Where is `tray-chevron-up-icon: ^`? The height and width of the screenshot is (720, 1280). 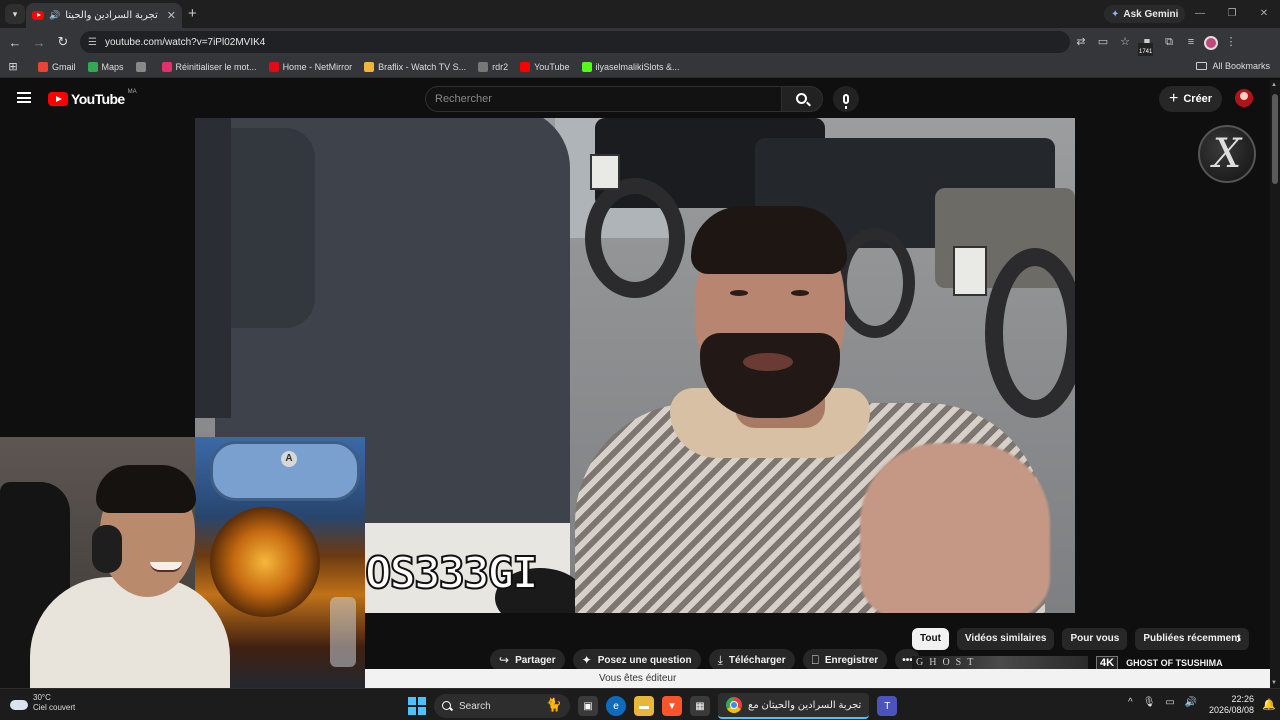 tray-chevron-up-icon: ^ is located at coordinates (1130, 702).